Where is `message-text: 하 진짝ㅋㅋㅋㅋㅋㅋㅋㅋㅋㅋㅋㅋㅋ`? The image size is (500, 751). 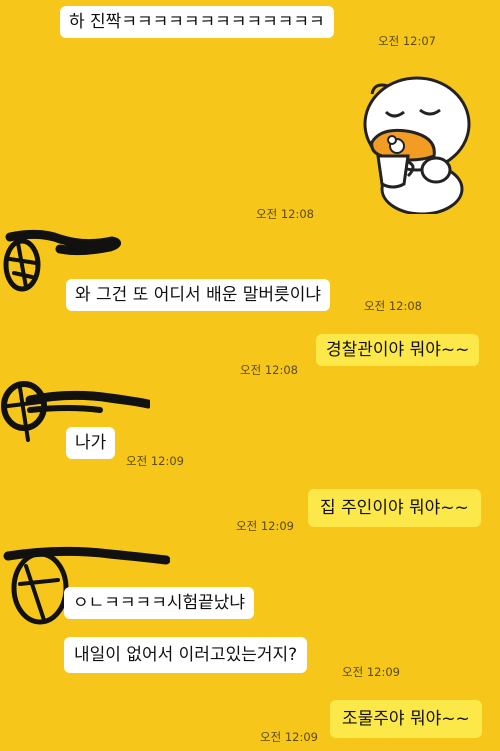
message-text: 하 진짝ㅋㅋㅋㅋㅋㅋㅋㅋㅋㅋㅋㅋㅋ is located at coordinates (197, 22).